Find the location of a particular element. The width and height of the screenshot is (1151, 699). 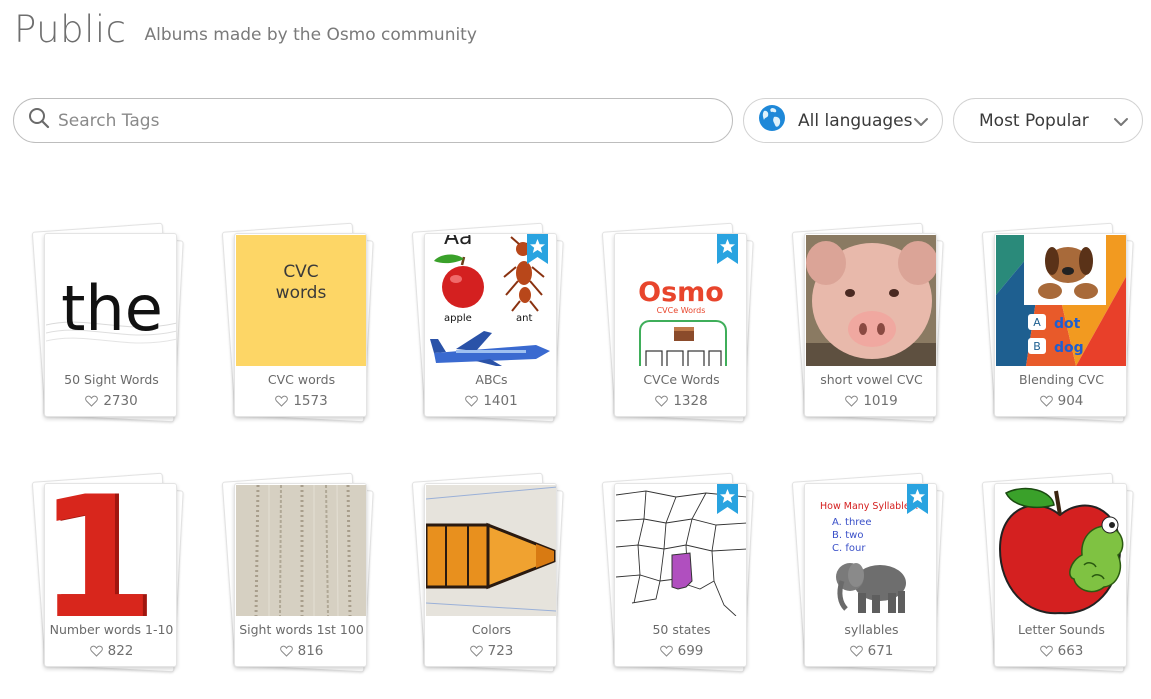

thumb-text: ant is located at coordinates (524, 318).